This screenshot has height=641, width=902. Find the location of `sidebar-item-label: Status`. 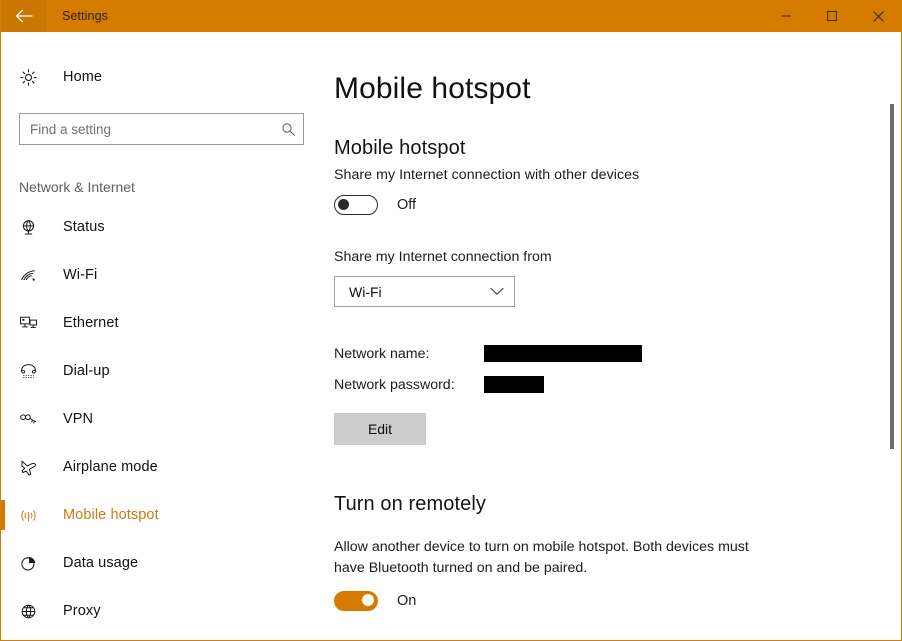

sidebar-item-label: Status is located at coordinates (84, 227).